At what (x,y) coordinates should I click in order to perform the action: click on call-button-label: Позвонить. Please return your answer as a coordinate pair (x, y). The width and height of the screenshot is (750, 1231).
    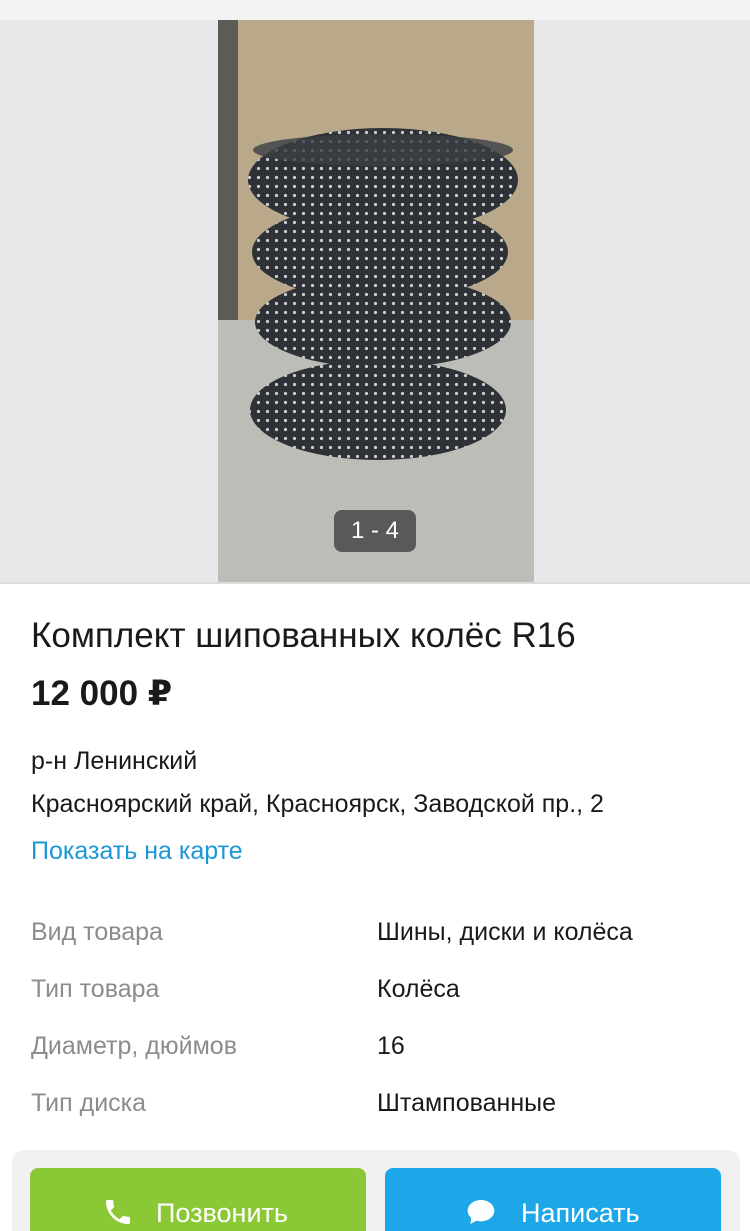
    Looking at the image, I should click on (222, 1213).